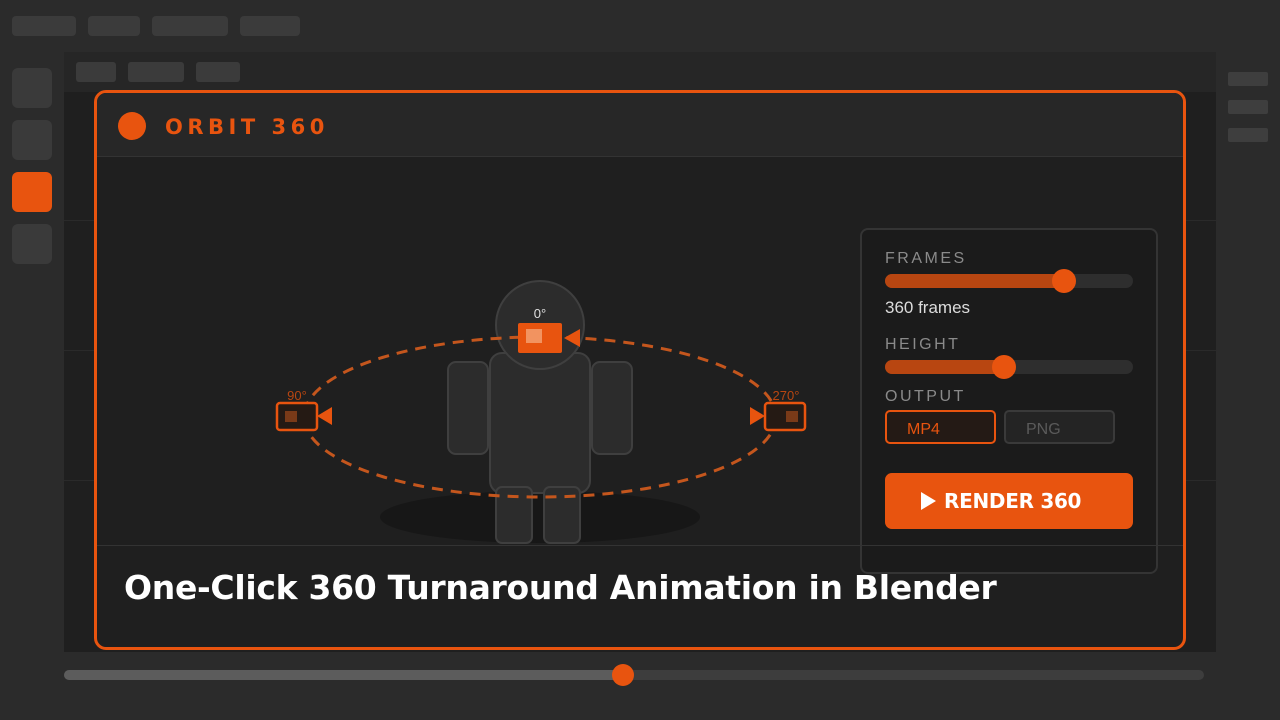  I want to click on play-icon, so click(928, 501).